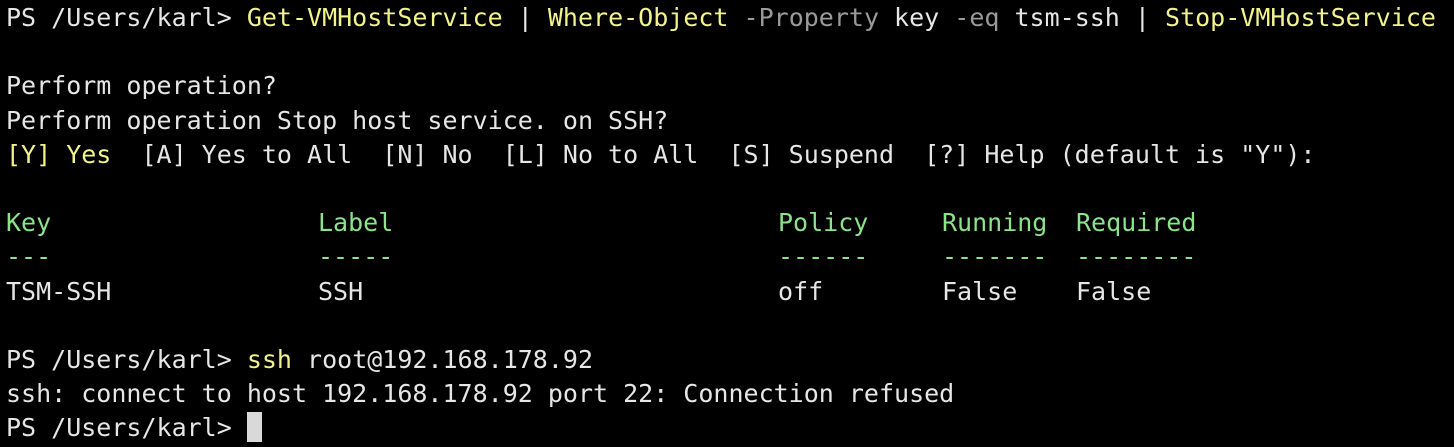 This screenshot has width=1454, height=447. I want to click on column-header-policy: Policy, so click(823, 223).